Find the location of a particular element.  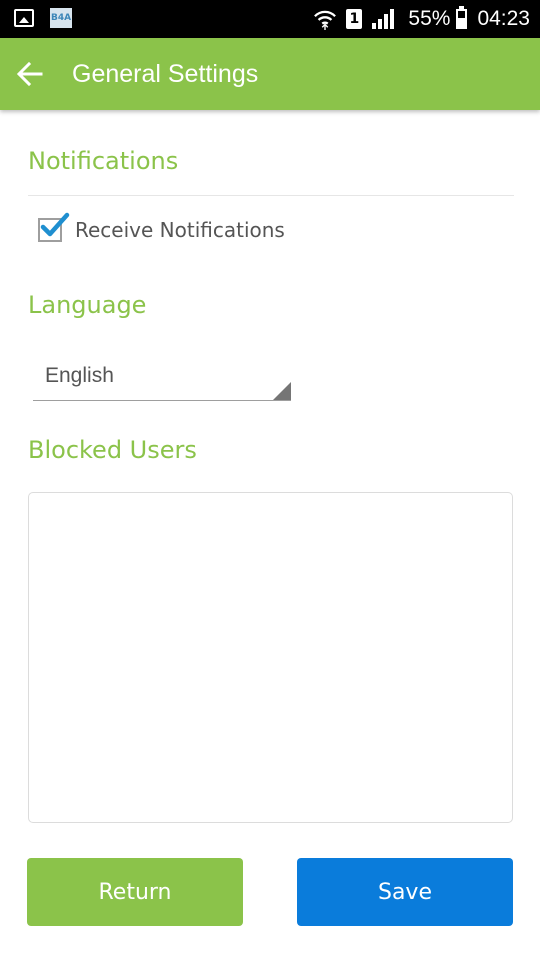

receive-notifications-checkbox is located at coordinates (54, 227).